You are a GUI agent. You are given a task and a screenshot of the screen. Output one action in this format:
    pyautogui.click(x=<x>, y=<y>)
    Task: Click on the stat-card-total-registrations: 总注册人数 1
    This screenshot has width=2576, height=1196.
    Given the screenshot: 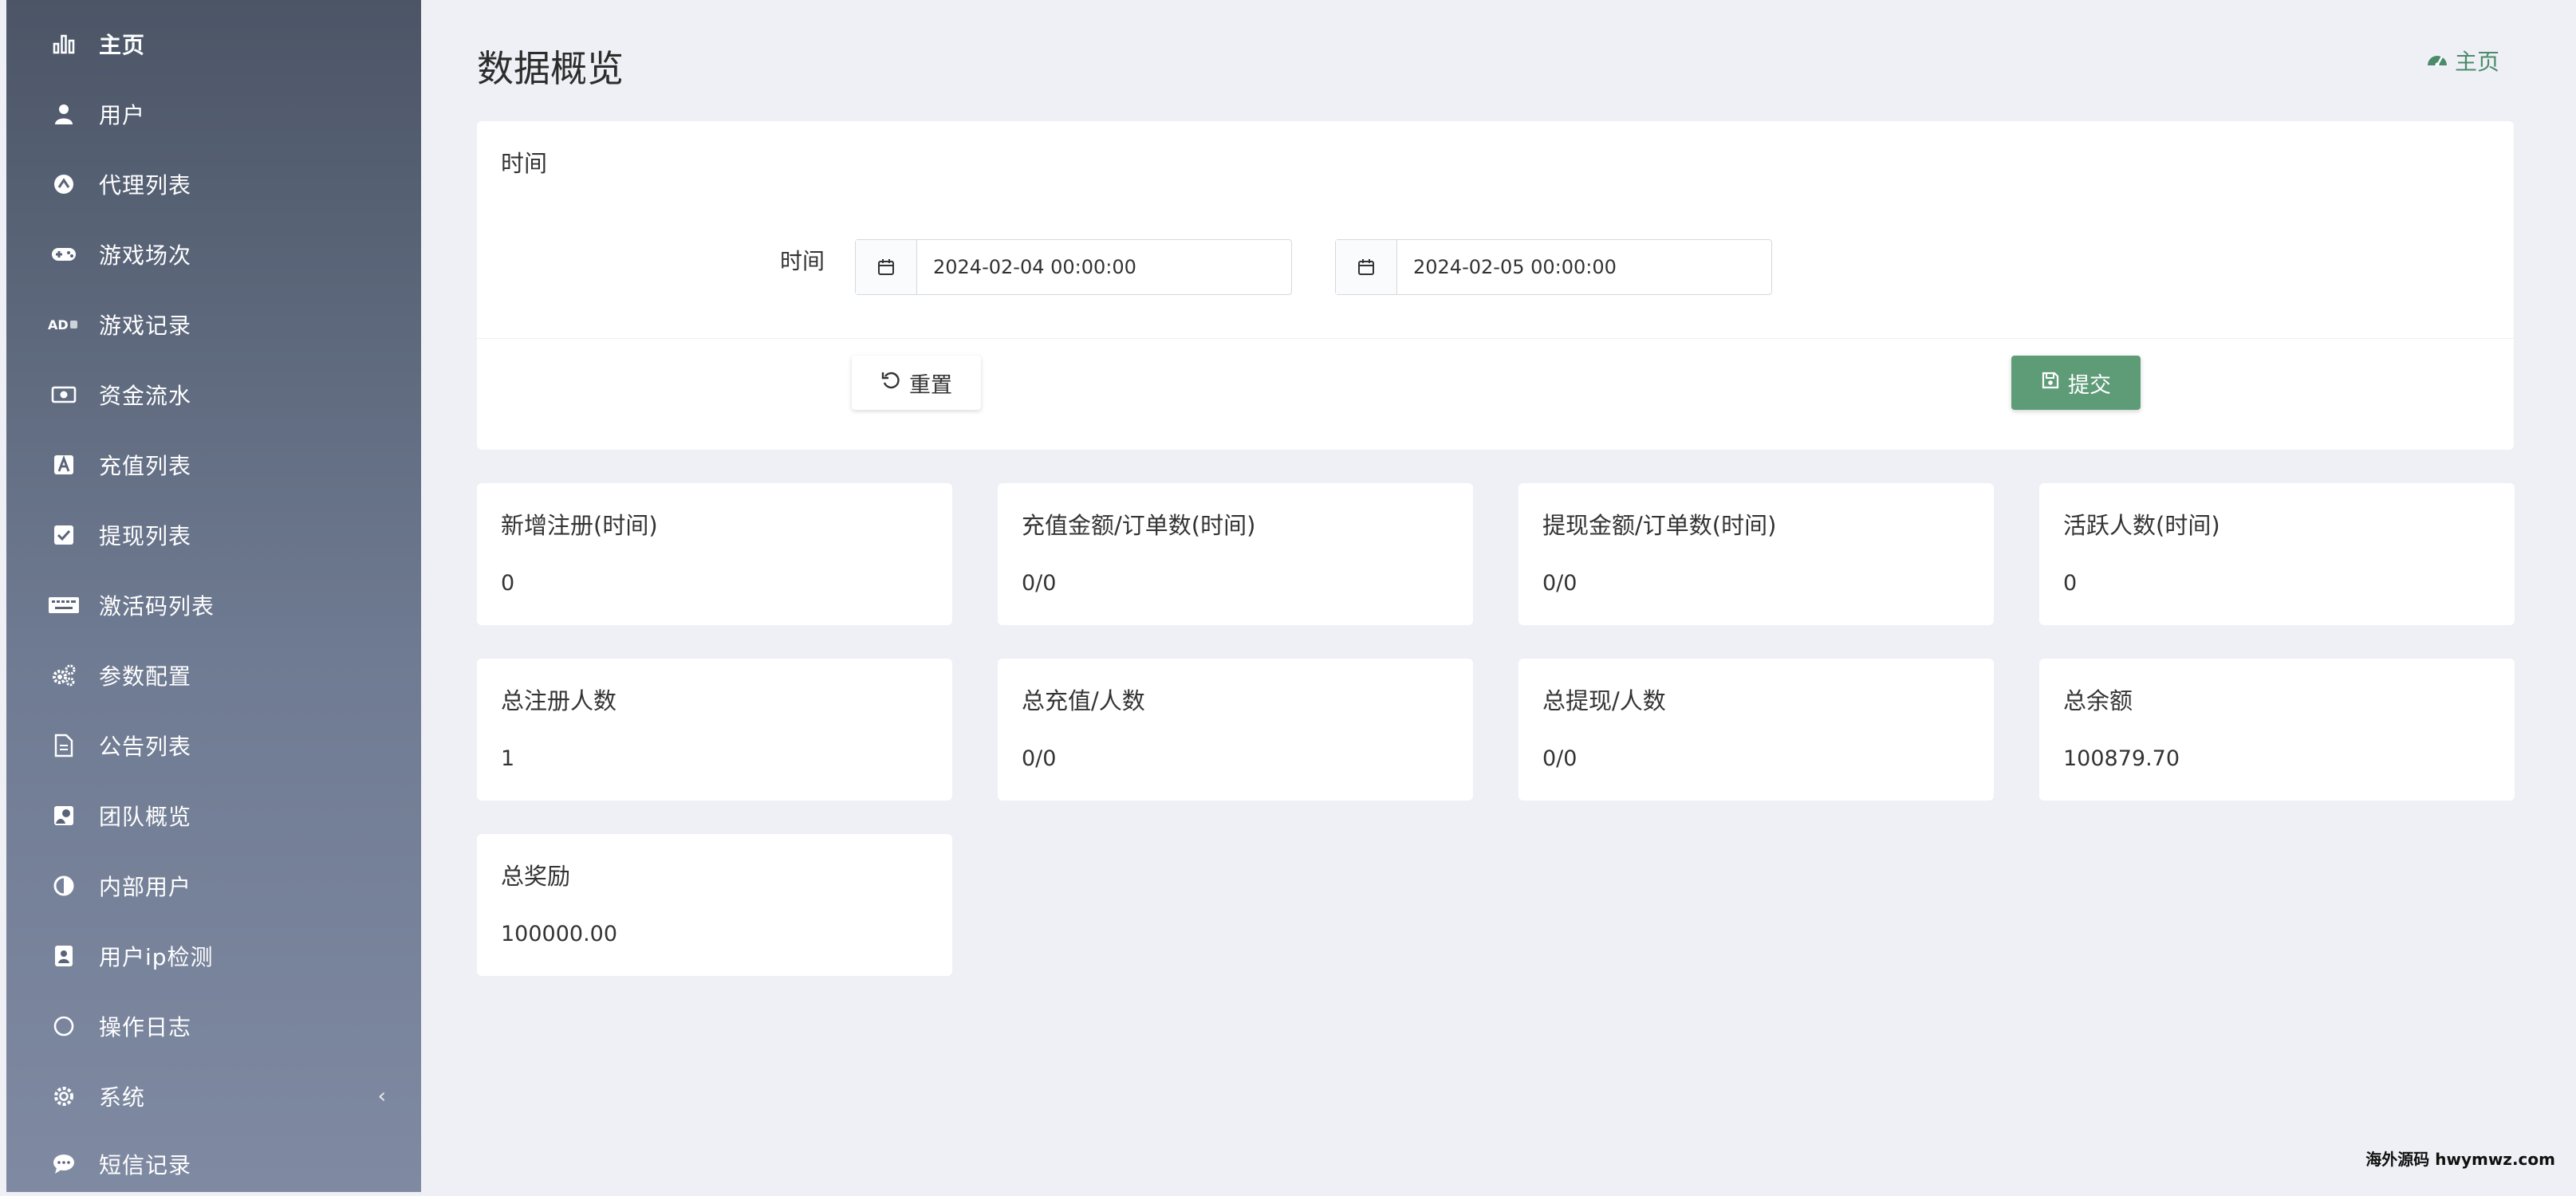 What is the action you would take?
    pyautogui.click(x=714, y=730)
    